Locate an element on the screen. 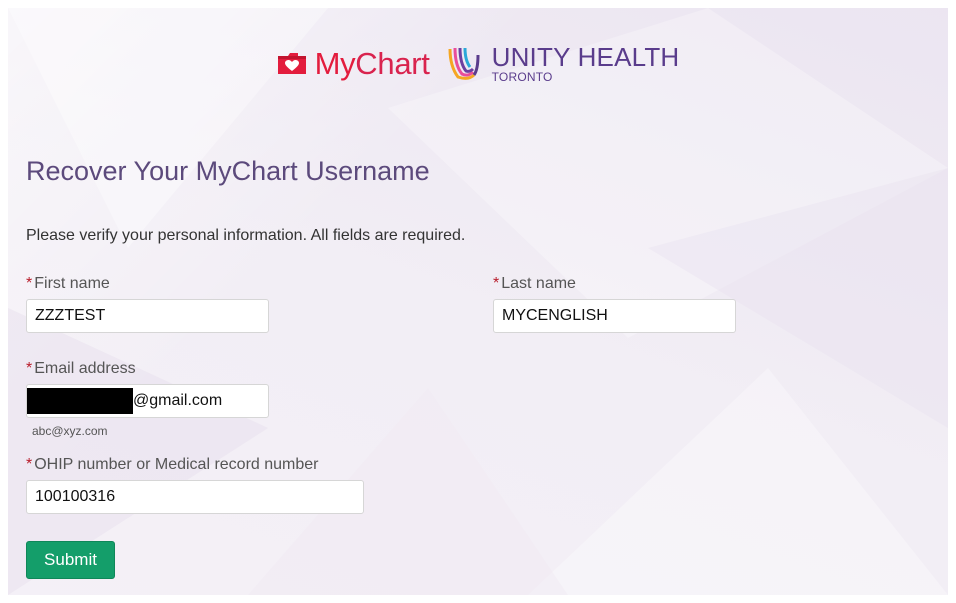  unity-health-name: UNITY HEALTH is located at coordinates (585, 56).